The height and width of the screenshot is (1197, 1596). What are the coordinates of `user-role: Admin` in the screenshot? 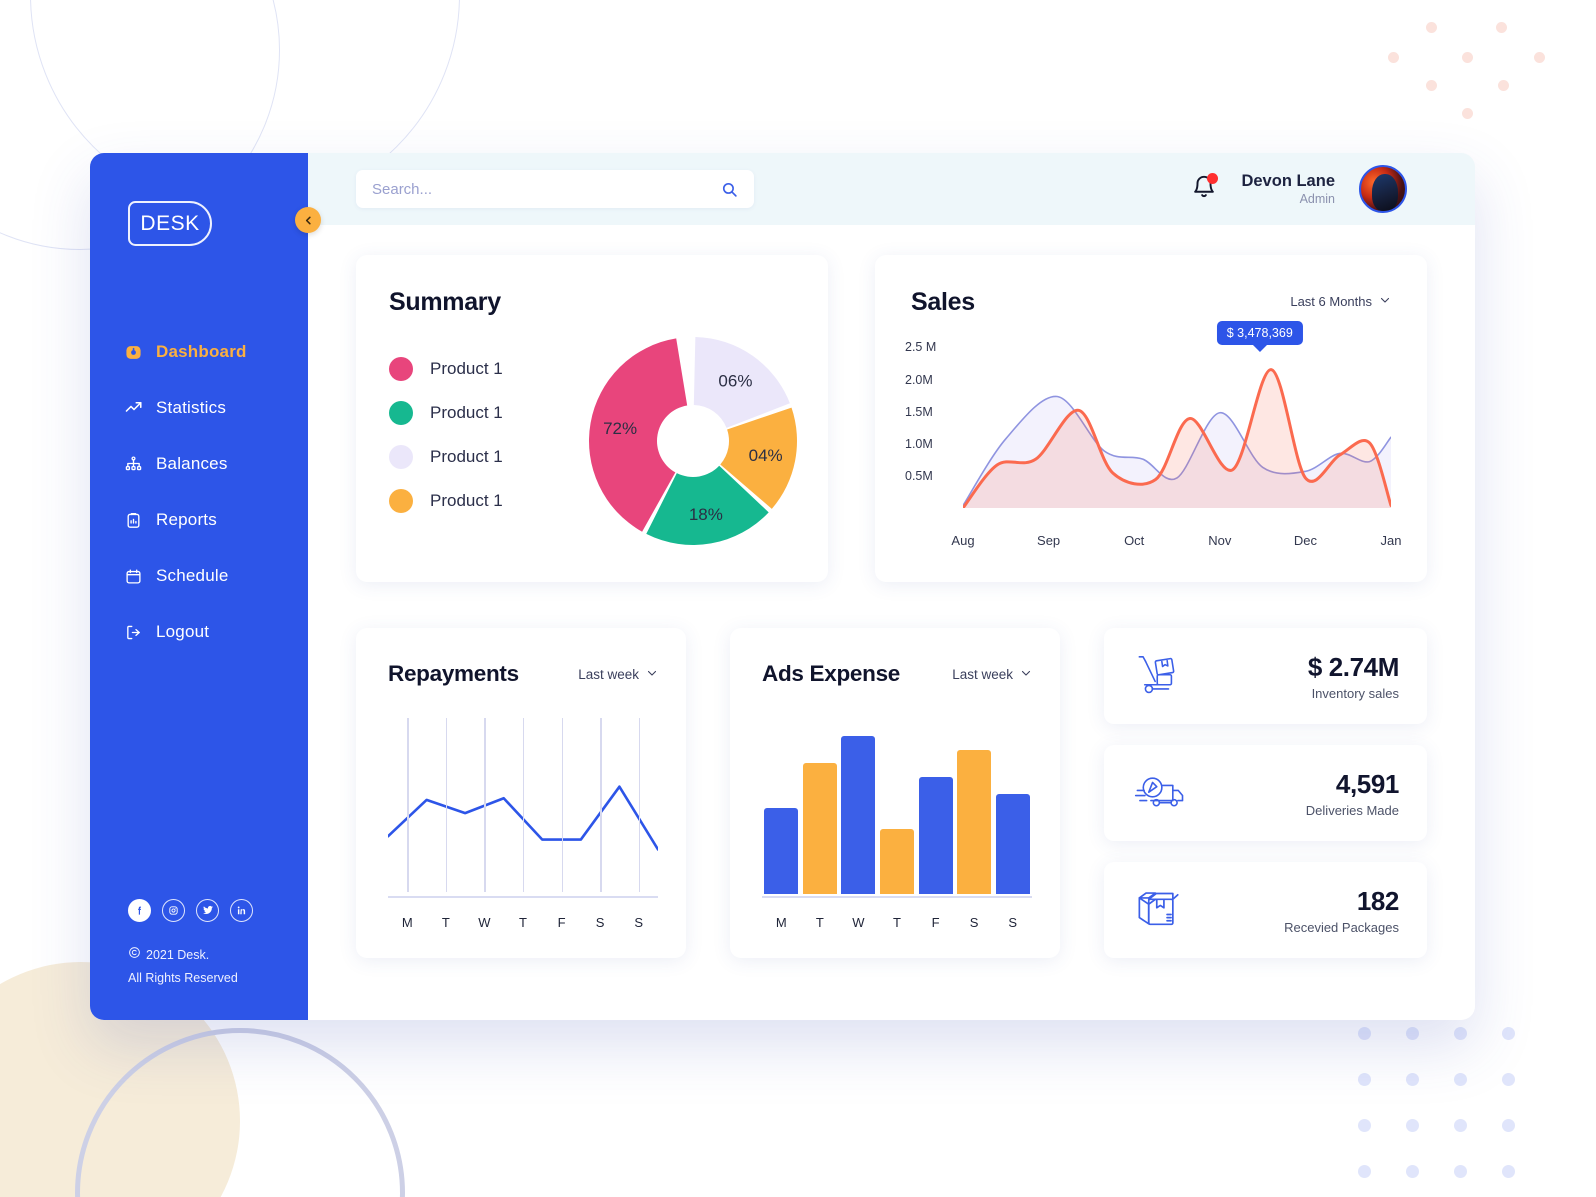 It's located at (1317, 198).